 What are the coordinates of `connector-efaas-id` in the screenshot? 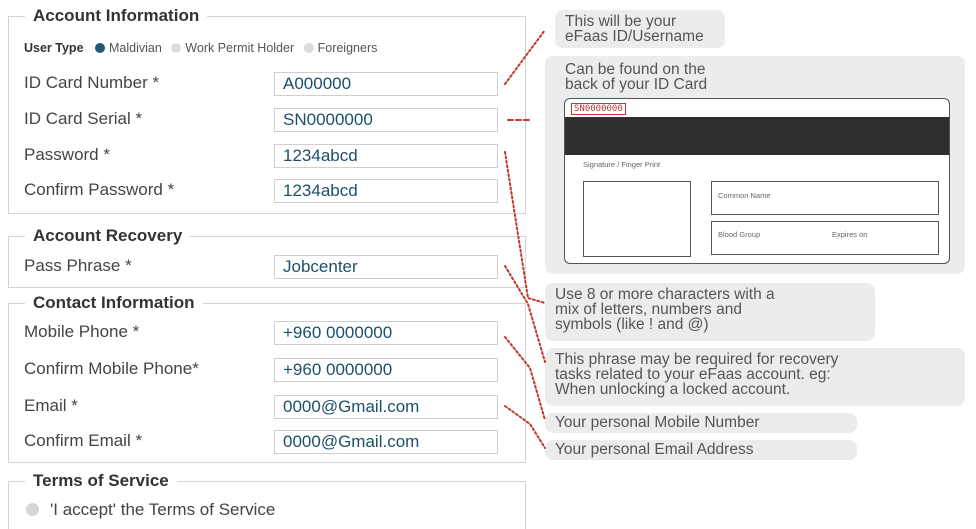 It's located at (525, 57).